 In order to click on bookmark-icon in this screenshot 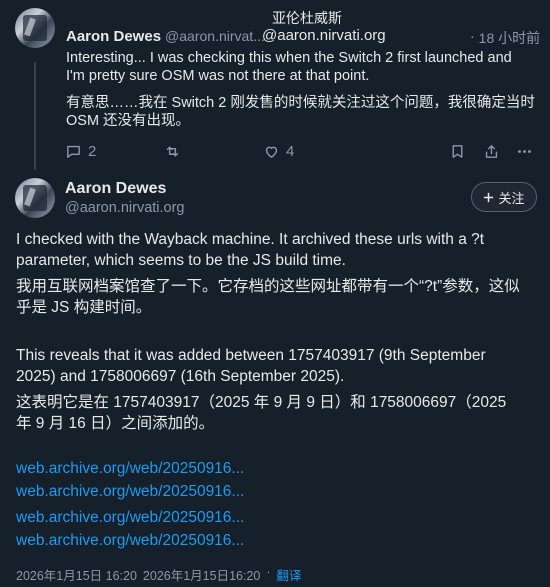, I will do `click(457, 151)`.